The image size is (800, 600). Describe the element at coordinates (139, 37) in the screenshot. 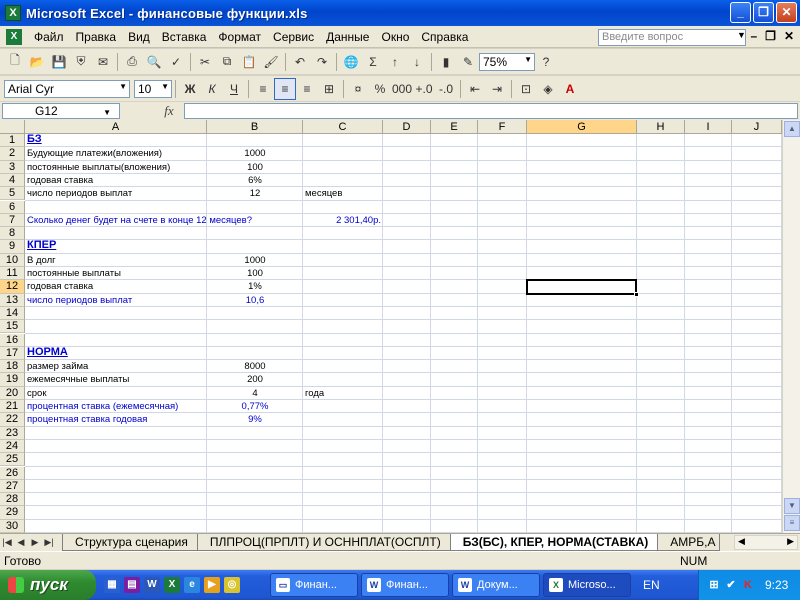

I see `menu-view: Вид` at that location.